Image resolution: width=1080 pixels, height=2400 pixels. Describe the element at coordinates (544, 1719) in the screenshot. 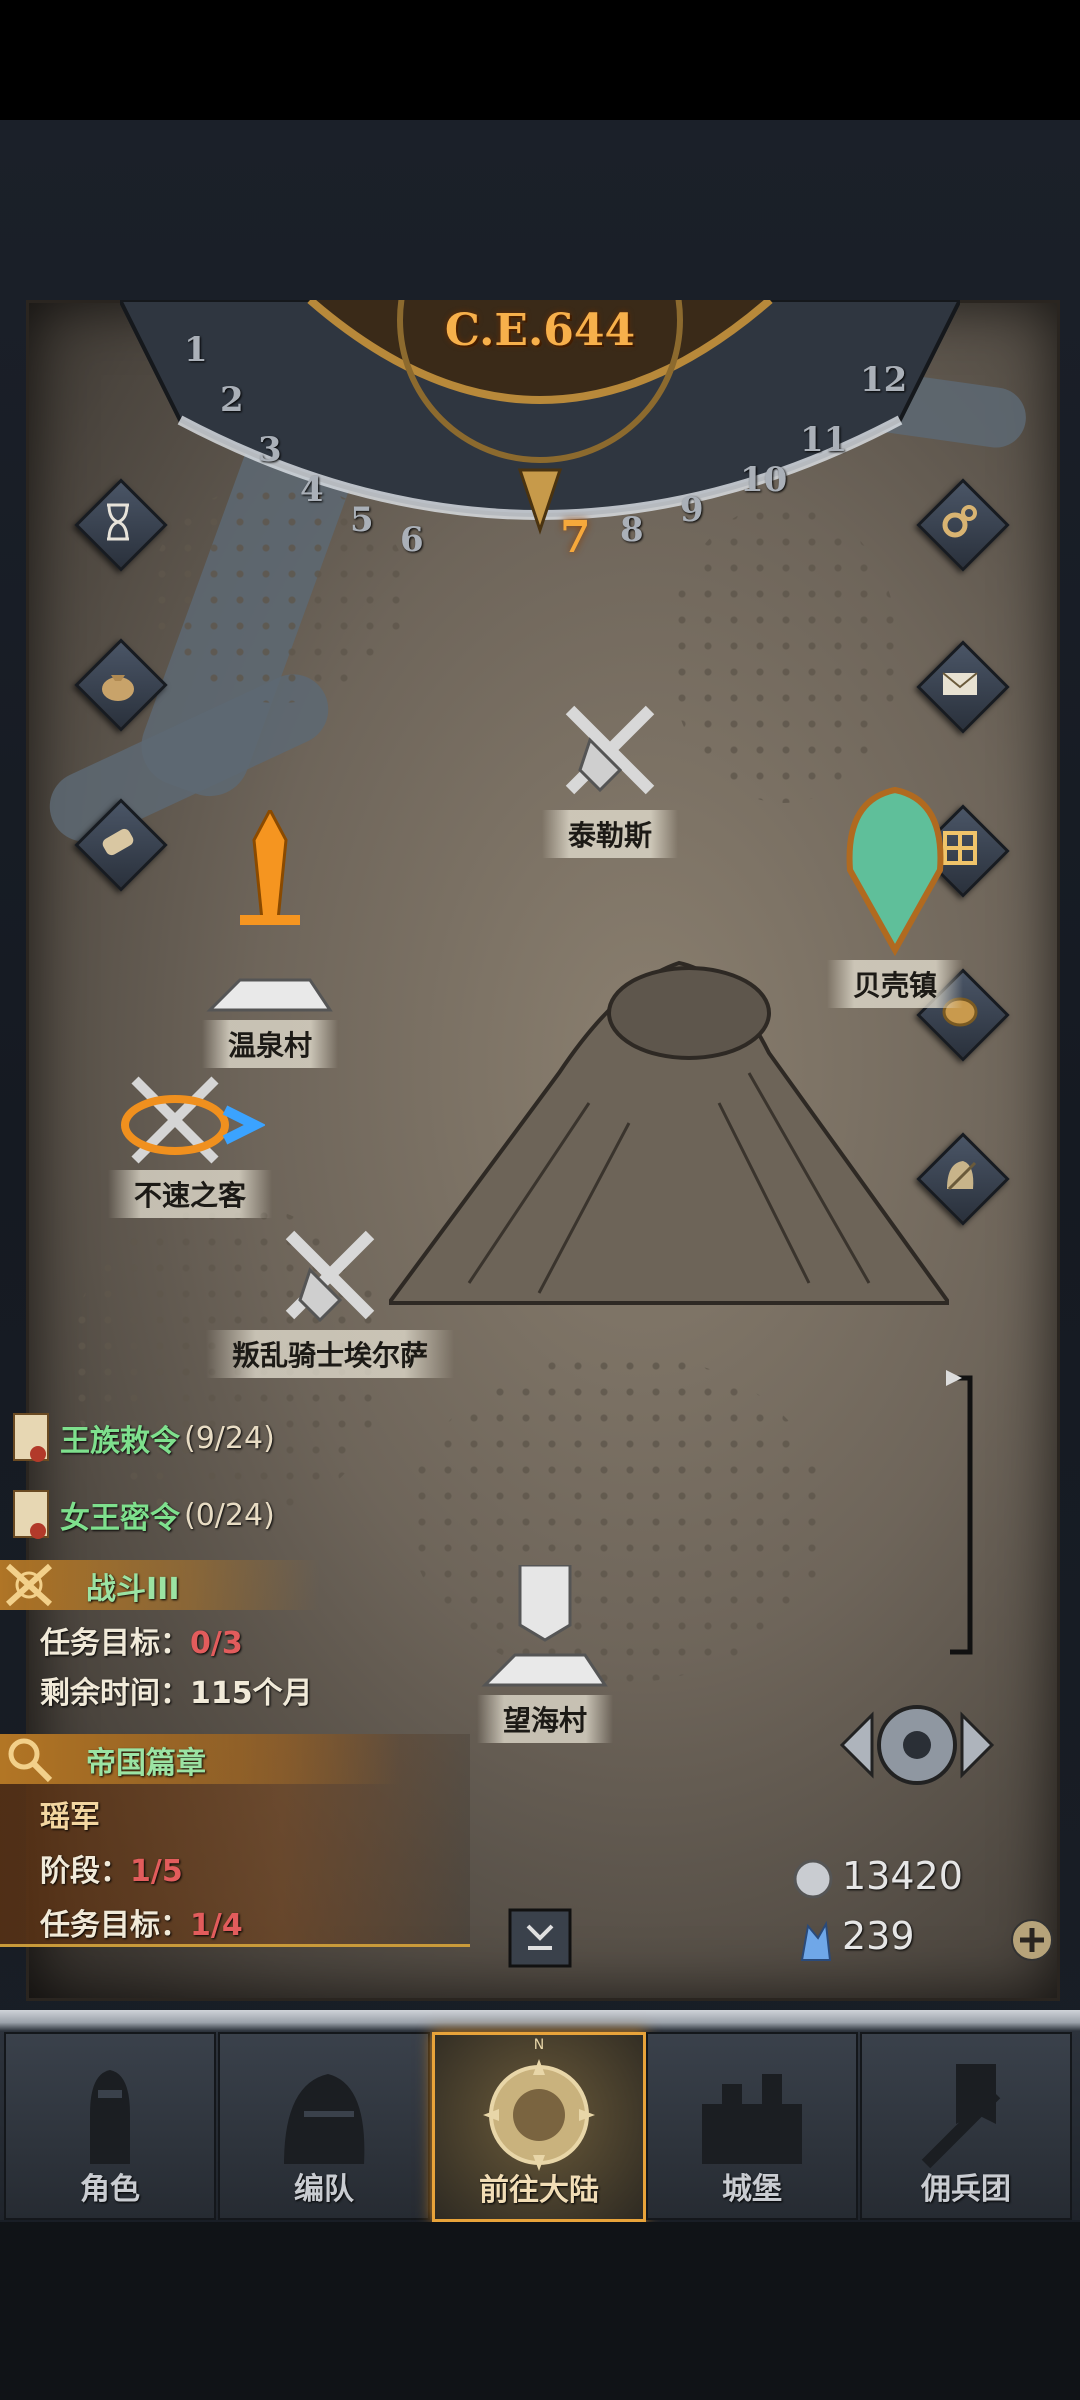

I see `location-label: 望海村` at that location.